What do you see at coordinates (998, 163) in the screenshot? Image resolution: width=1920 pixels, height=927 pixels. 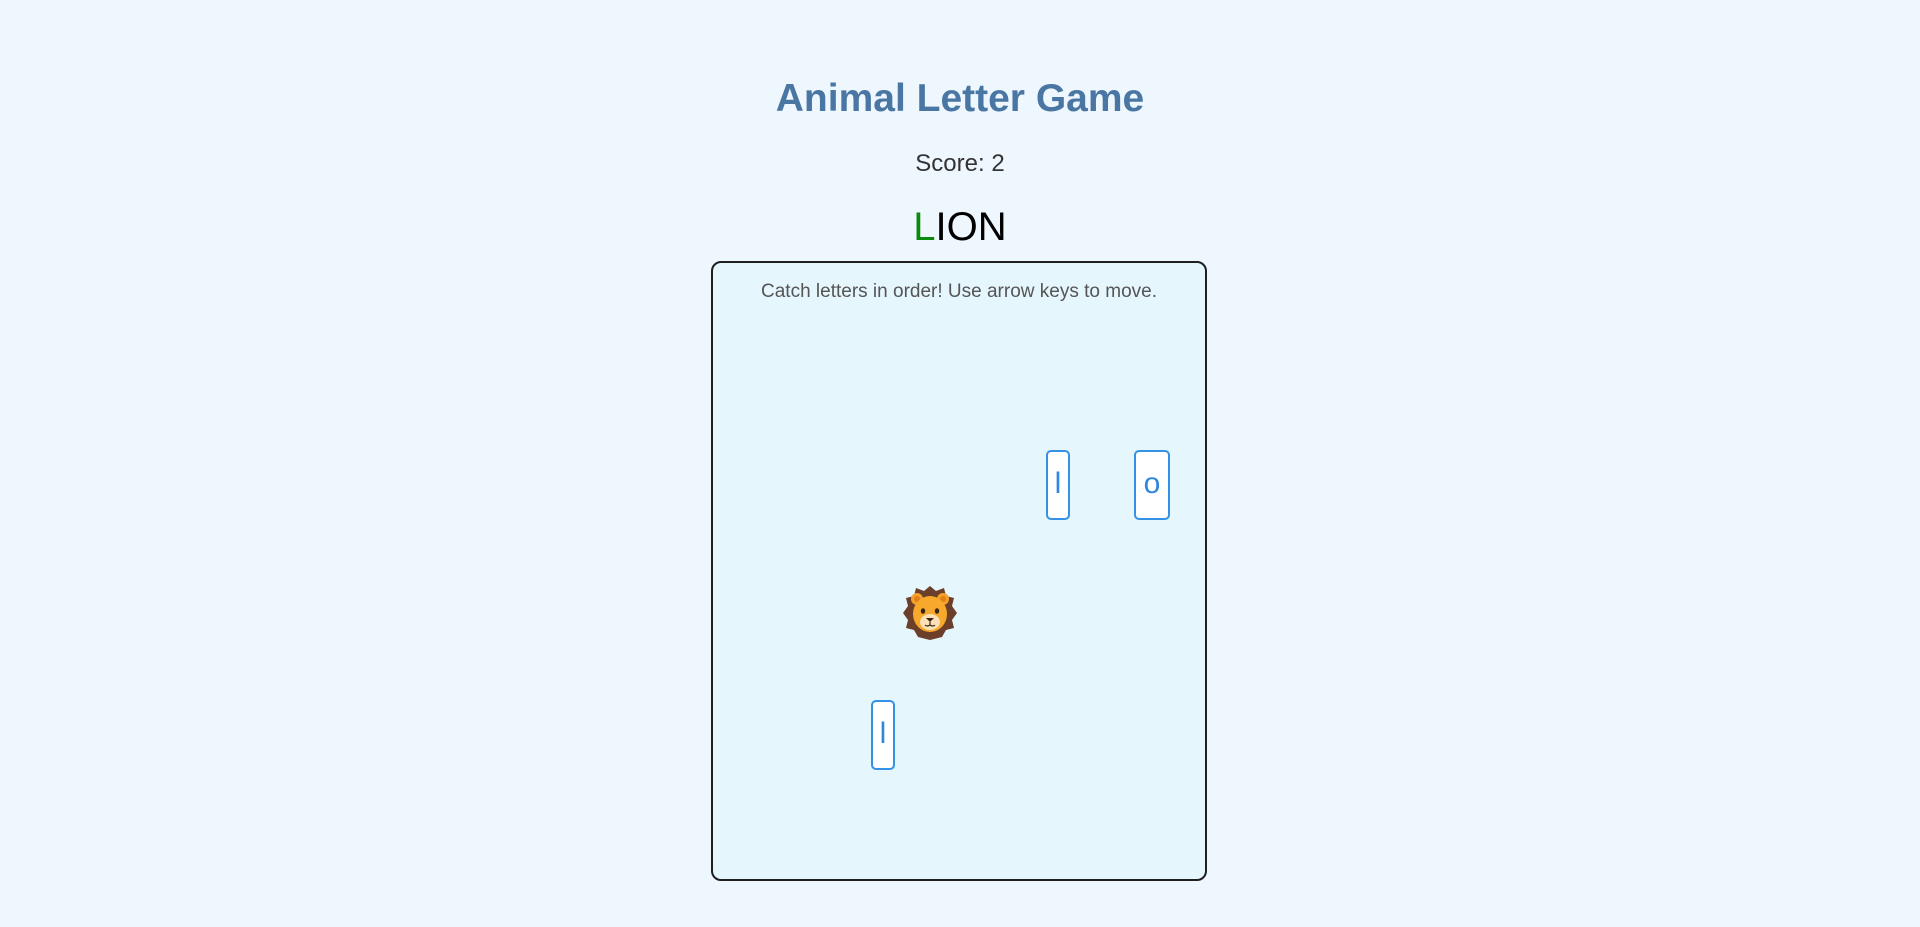 I see `score-value: 2` at bounding box center [998, 163].